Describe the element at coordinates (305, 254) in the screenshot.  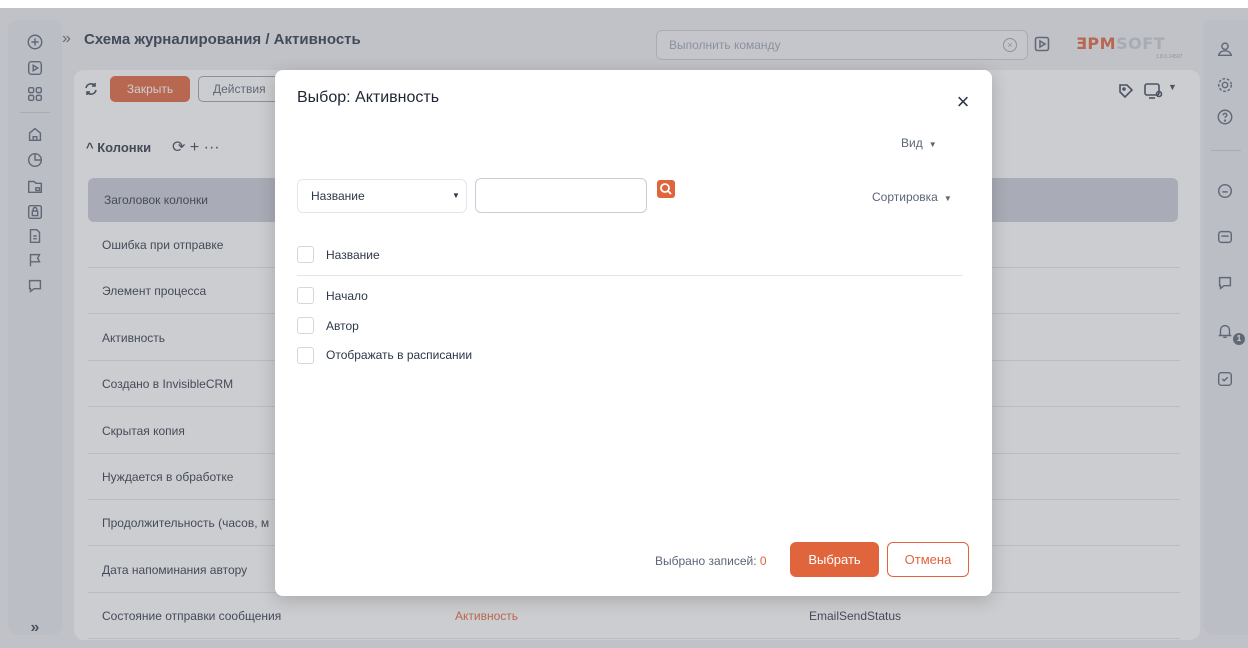
I see `select-all-checkbox` at that location.